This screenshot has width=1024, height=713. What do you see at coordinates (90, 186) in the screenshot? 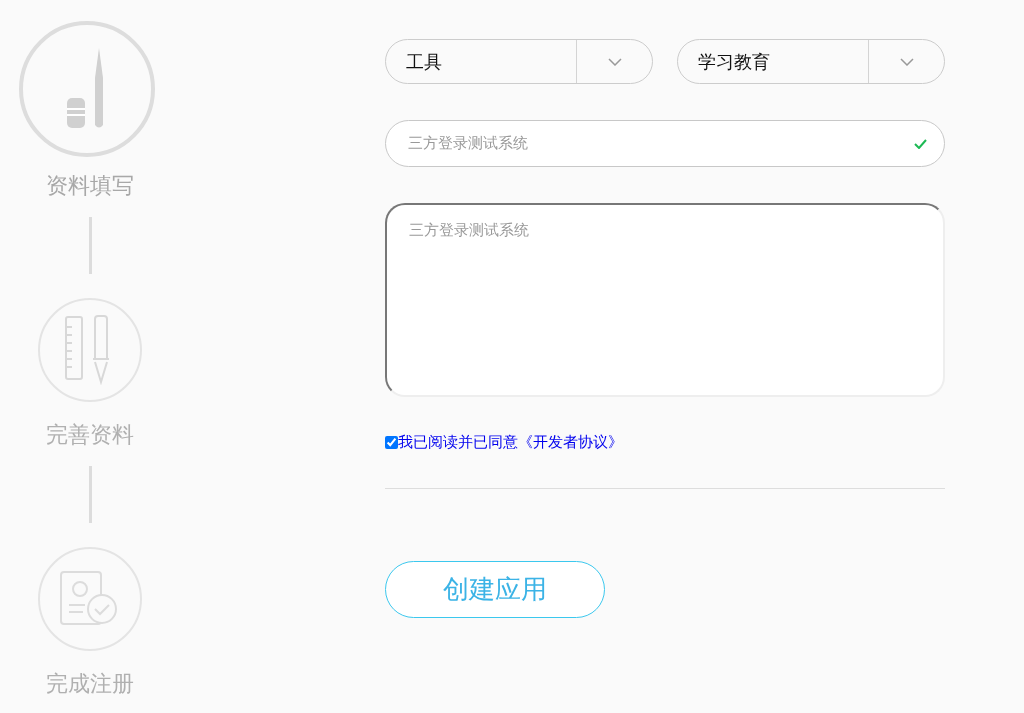
I see `step-label: 资料填写` at bounding box center [90, 186].